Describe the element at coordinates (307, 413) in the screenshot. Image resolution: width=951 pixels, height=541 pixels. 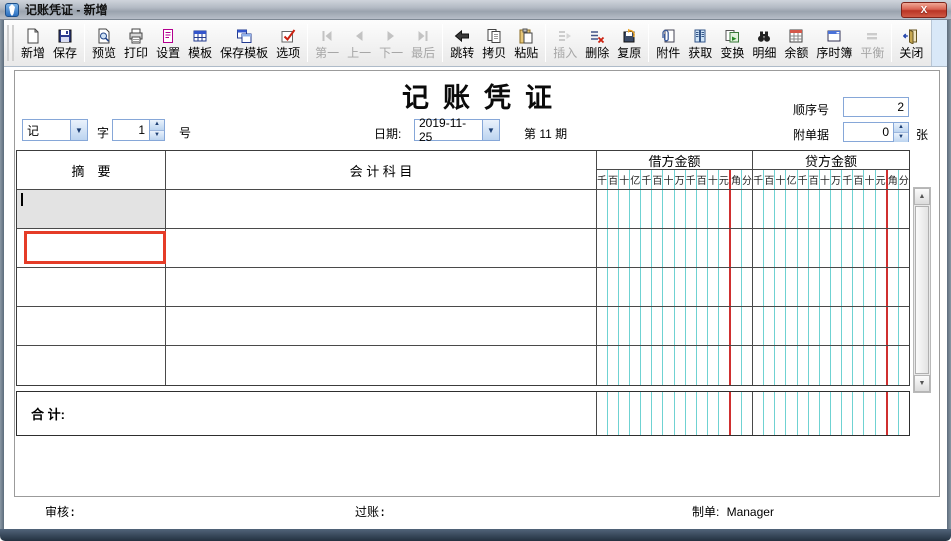
I see `total-label: 合 计:` at that location.